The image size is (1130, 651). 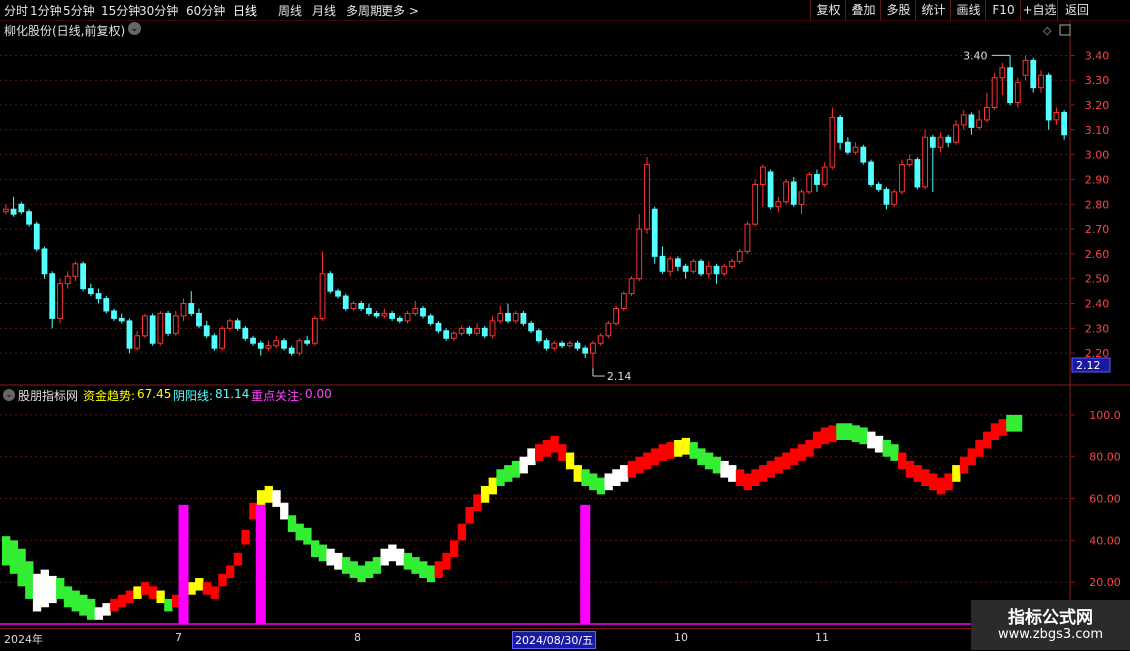 What do you see at coordinates (324, 10) in the screenshot?
I see `period-tab-8: 月线` at bounding box center [324, 10].